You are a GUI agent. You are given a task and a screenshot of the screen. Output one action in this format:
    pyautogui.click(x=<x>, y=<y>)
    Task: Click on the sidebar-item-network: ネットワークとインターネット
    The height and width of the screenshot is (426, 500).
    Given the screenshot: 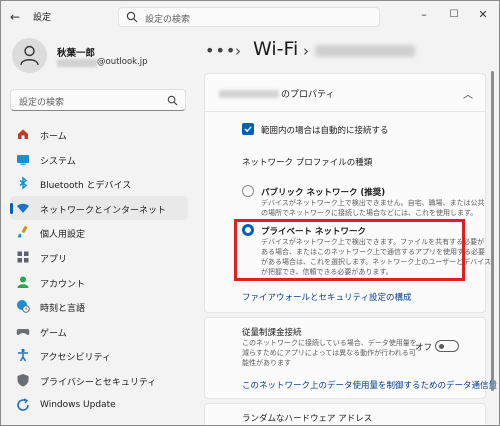 What is the action you would take?
    pyautogui.click(x=99, y=208)
    